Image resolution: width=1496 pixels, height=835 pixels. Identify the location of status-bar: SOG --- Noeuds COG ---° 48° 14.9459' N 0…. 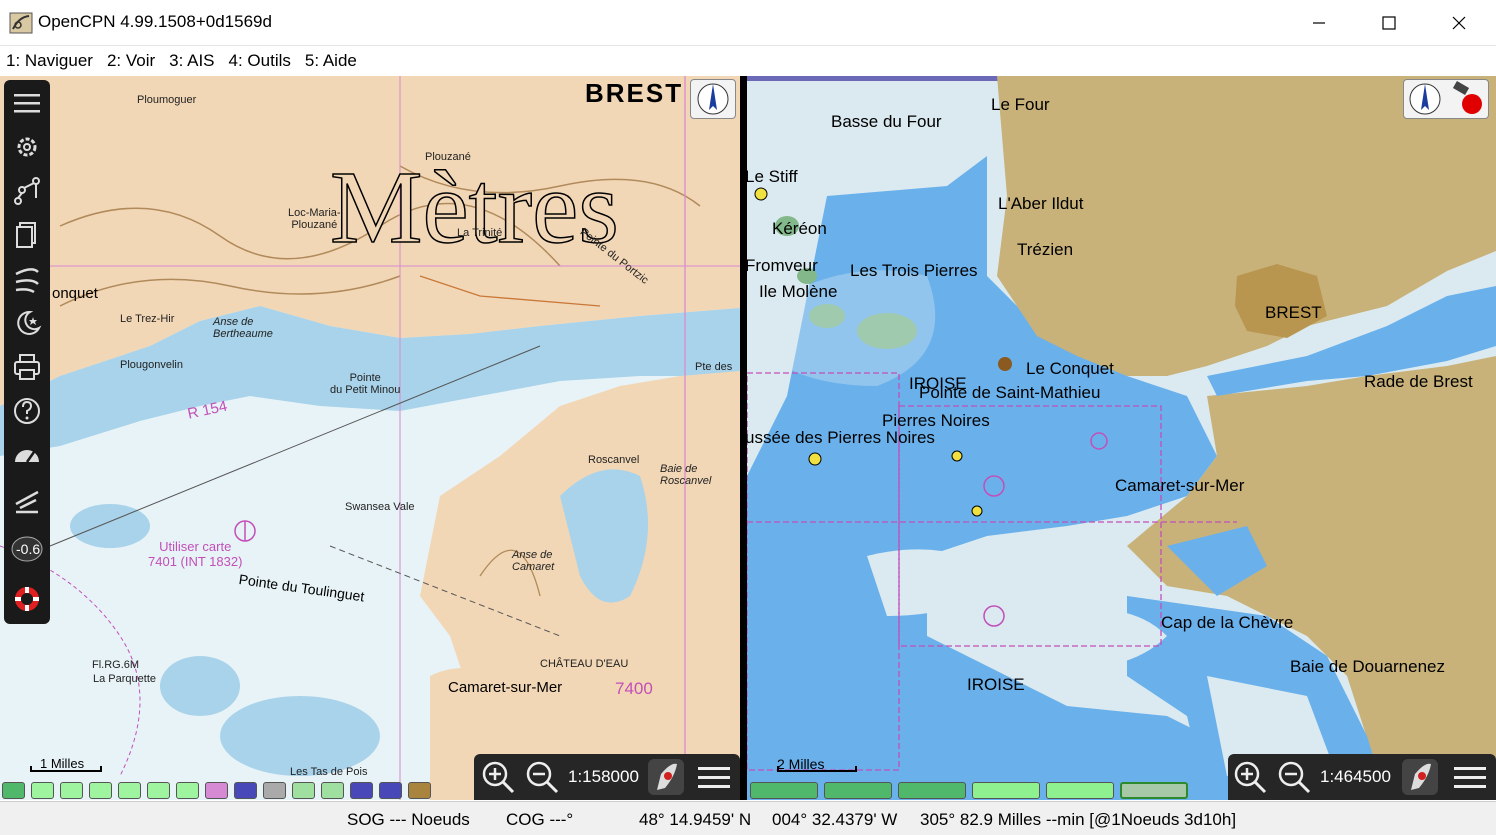
(748, 818).